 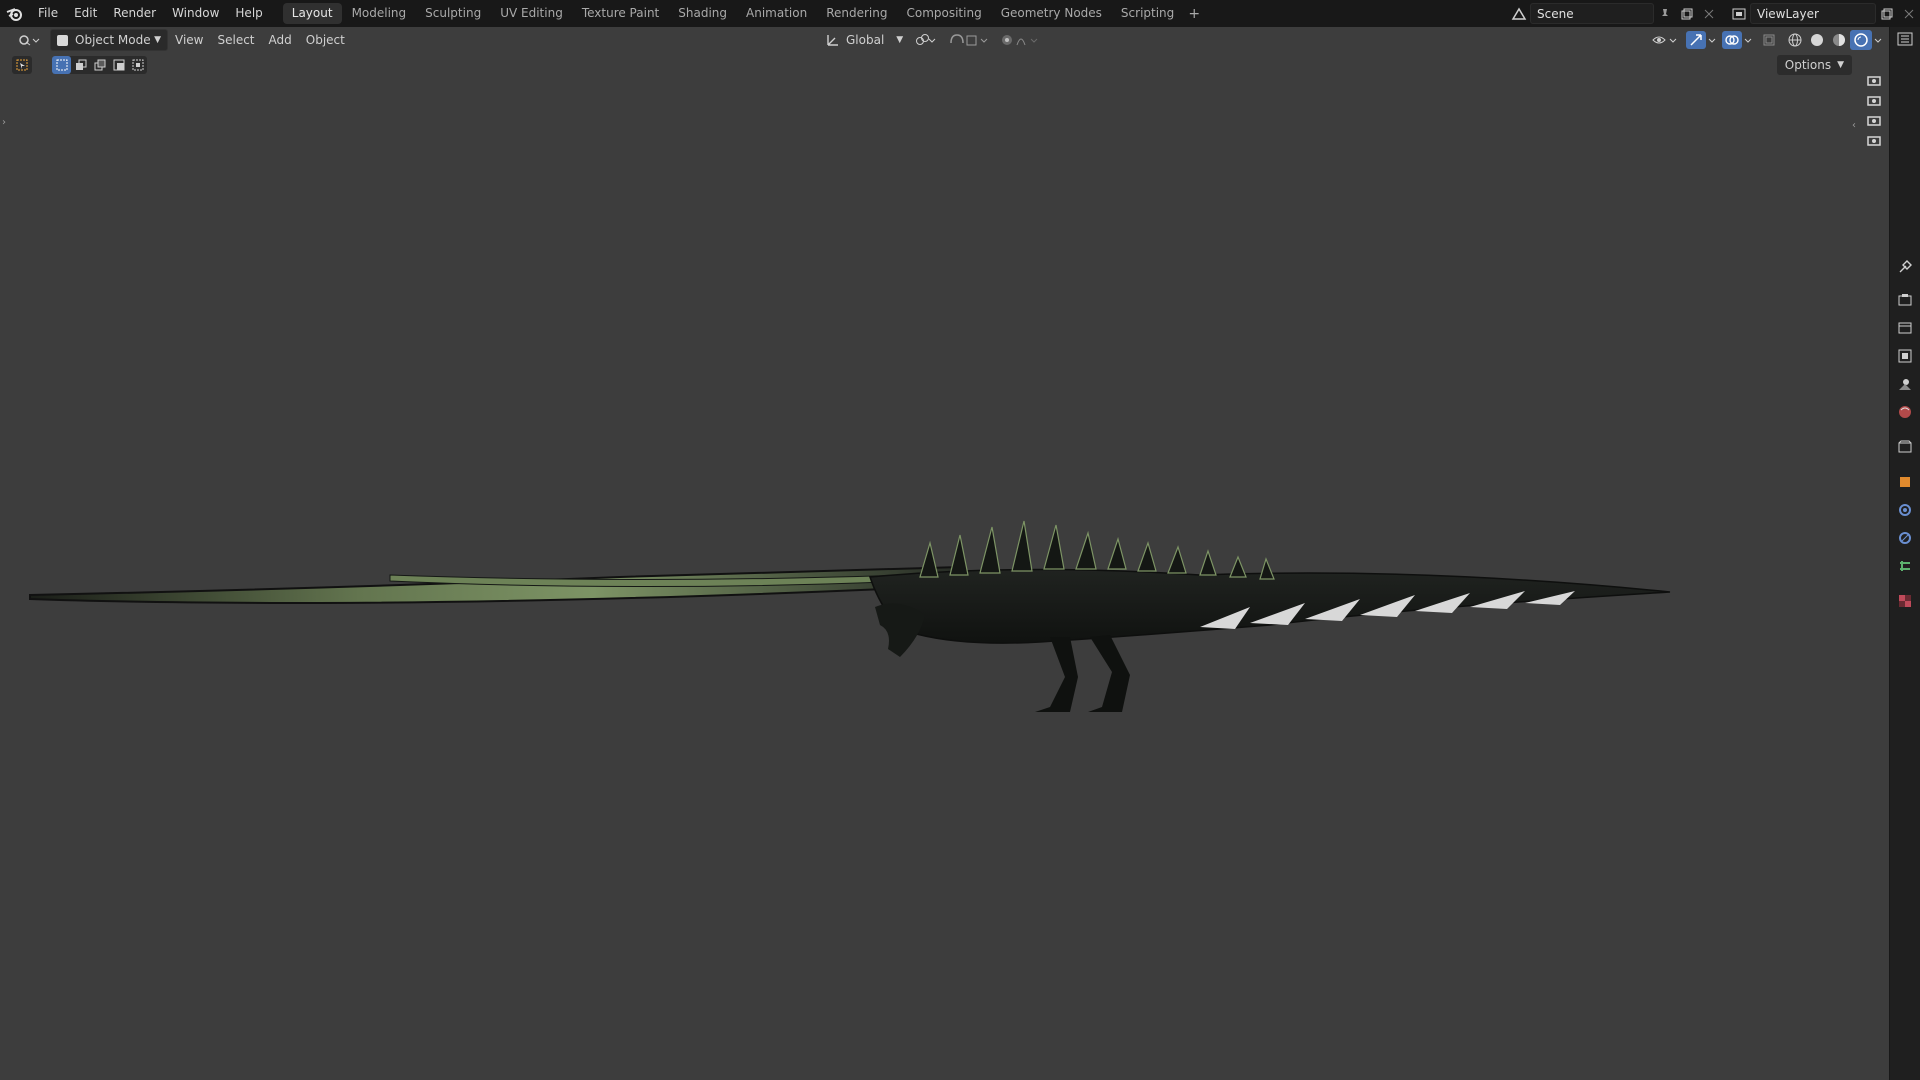 I want to click on menu-select: Select, so click(x=235, y=40).